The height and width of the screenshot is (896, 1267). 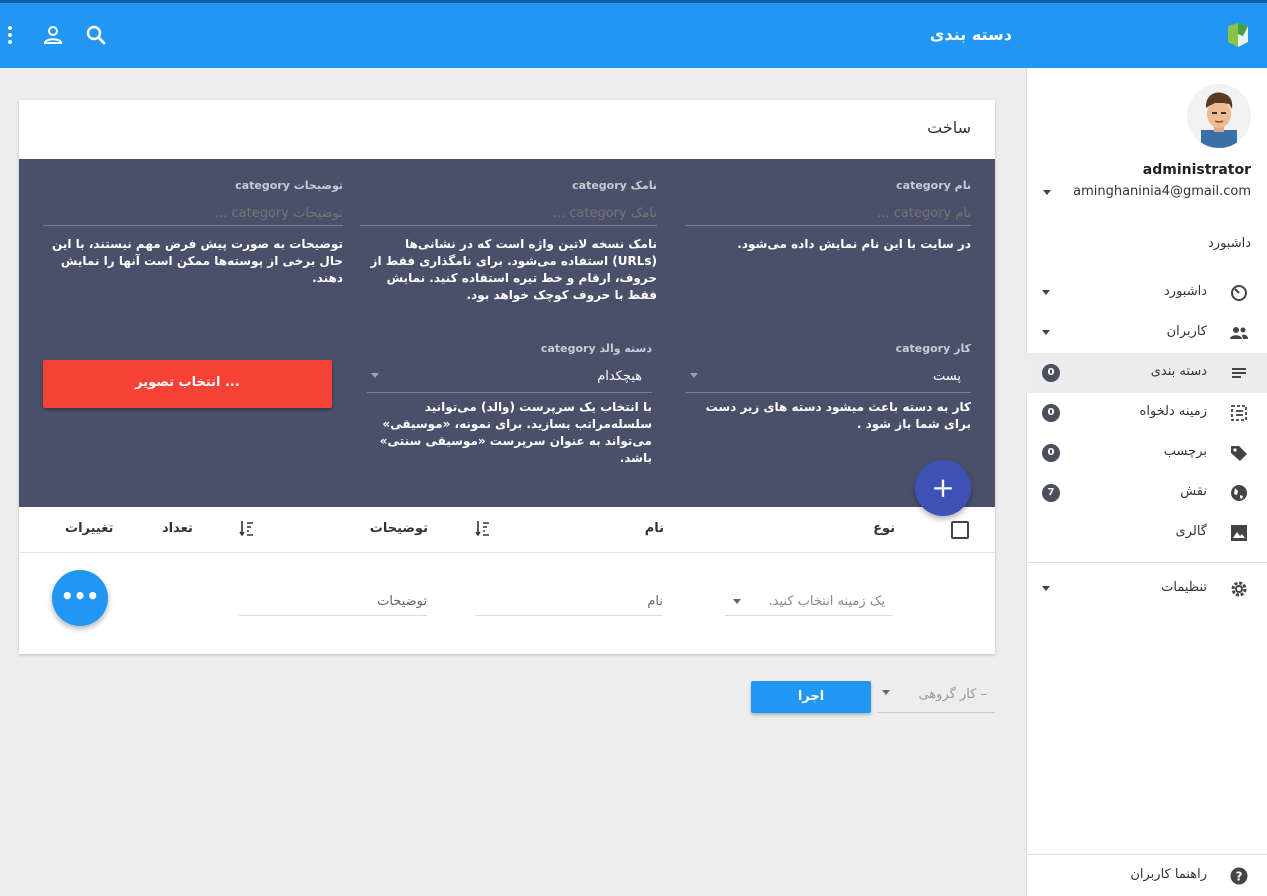 What do you see at coordinates (1239, 589) in the screenshot?
I see `gear-icon` at bounding box center [1239, 589].